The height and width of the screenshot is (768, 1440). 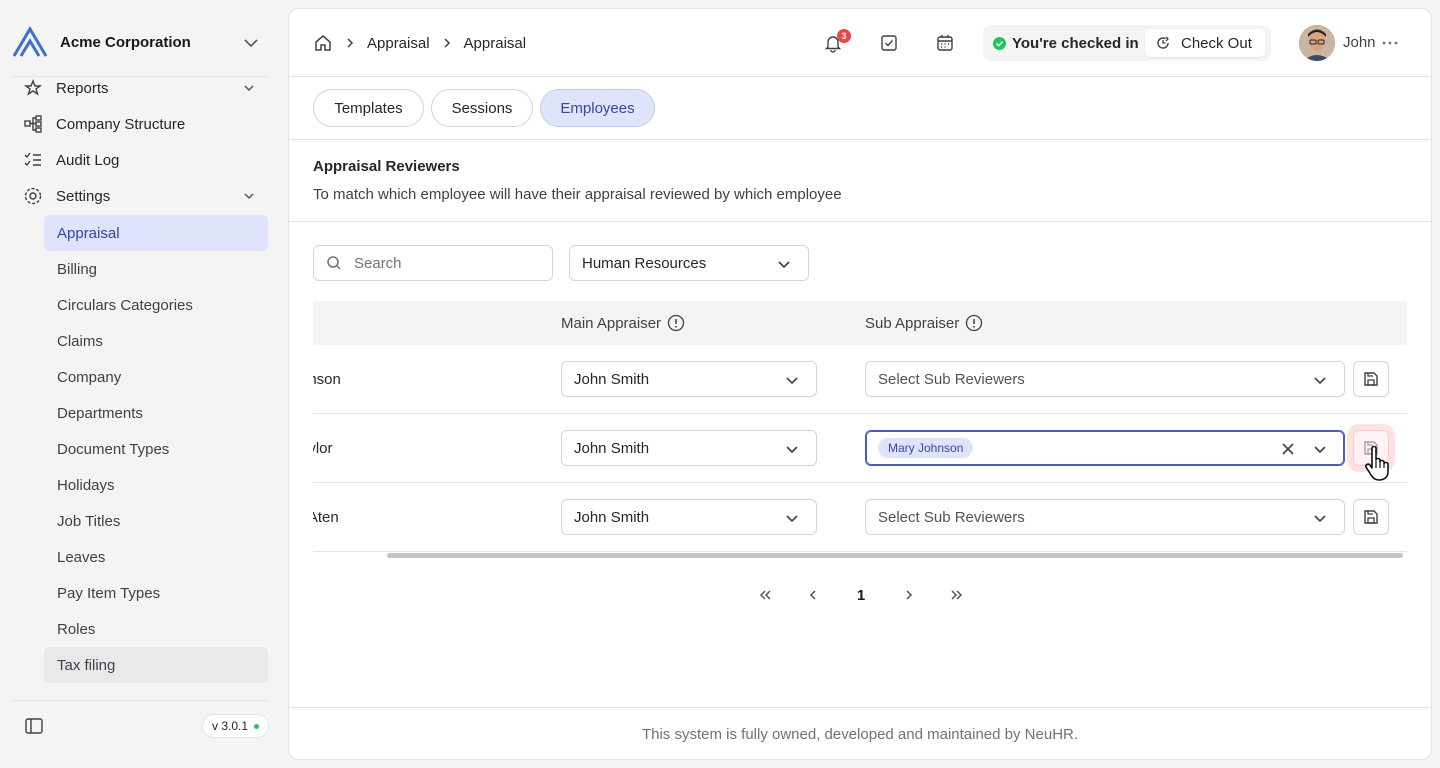 I want to click on company-logo-icon, so click(x=30, y=41).